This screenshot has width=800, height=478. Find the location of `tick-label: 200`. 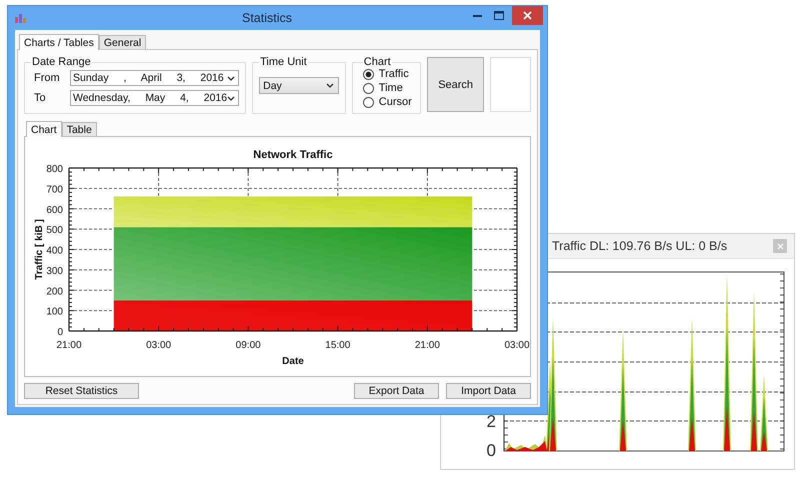

tick-label: 200 is located at coordinates (54, 292).